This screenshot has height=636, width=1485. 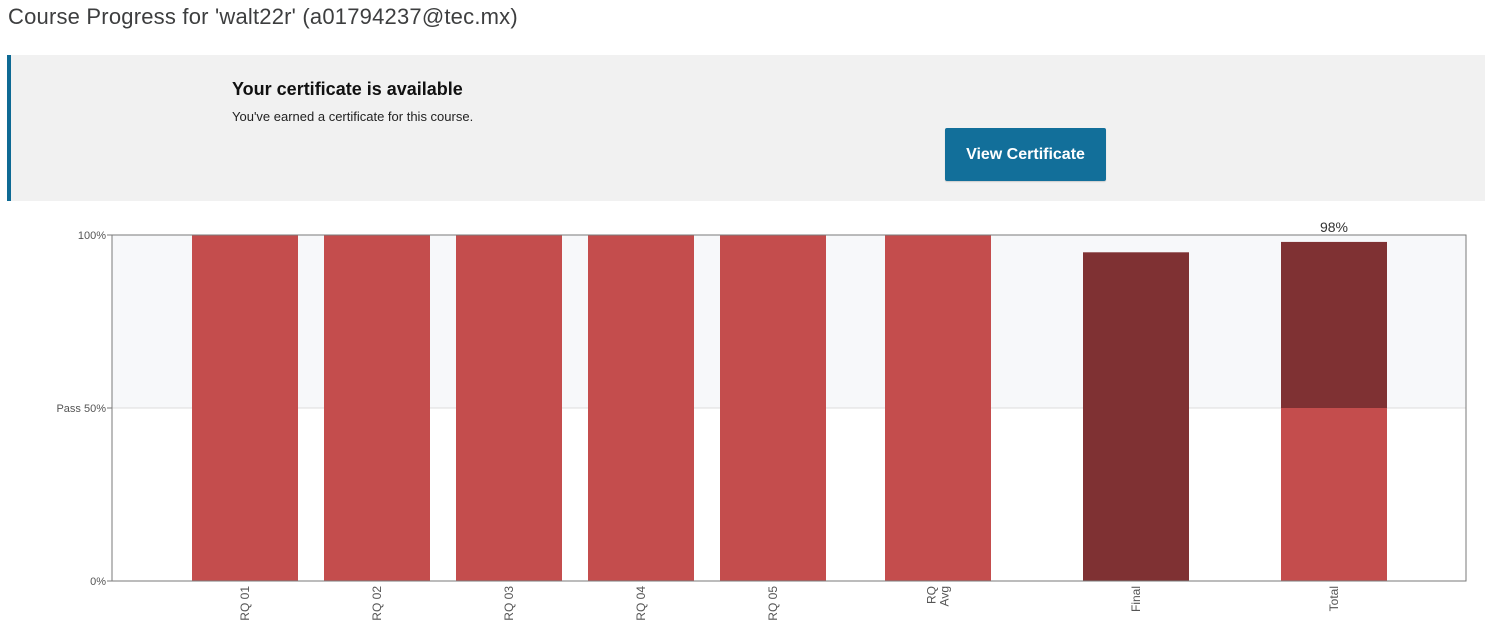 I want to click on total-value-label: 98%, so click(x=1334, y=227).